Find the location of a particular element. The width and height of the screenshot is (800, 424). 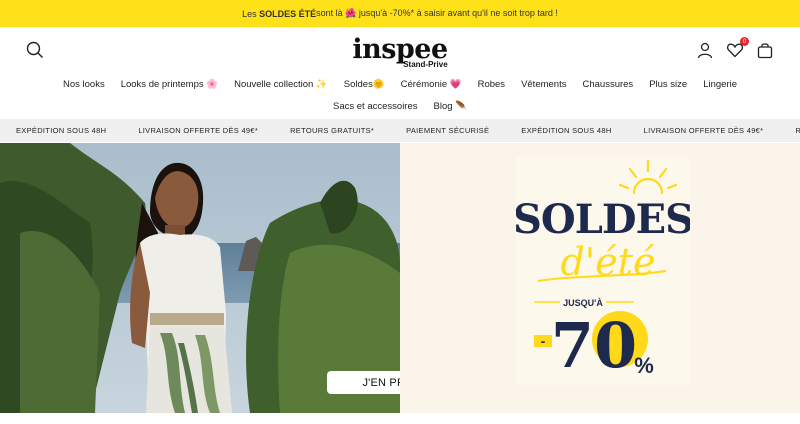

jen-profite-button: J'EN PROFITE is located at coordinates (363, 382).